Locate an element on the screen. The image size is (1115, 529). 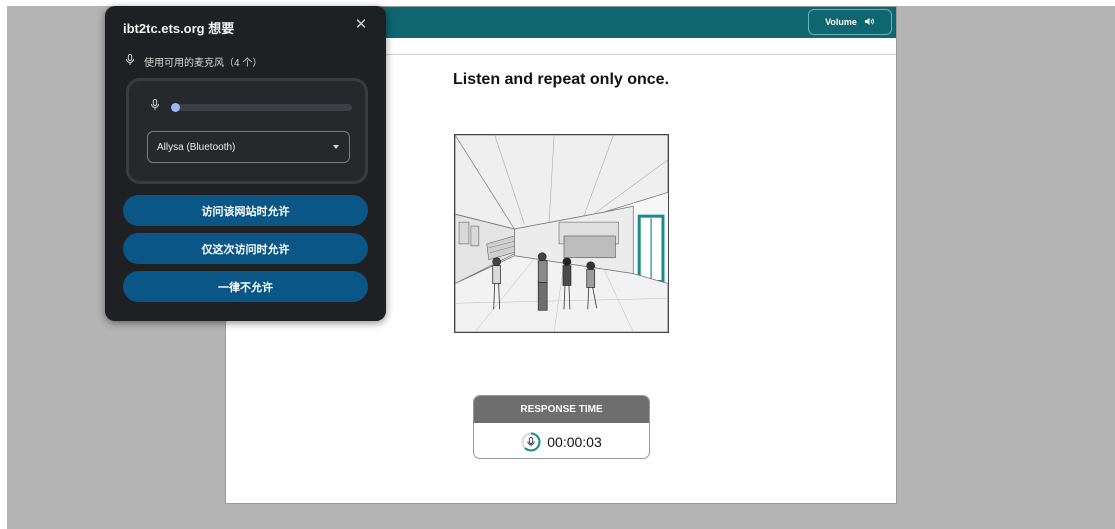
lobby-illustration is located at coordinates (561, 233).